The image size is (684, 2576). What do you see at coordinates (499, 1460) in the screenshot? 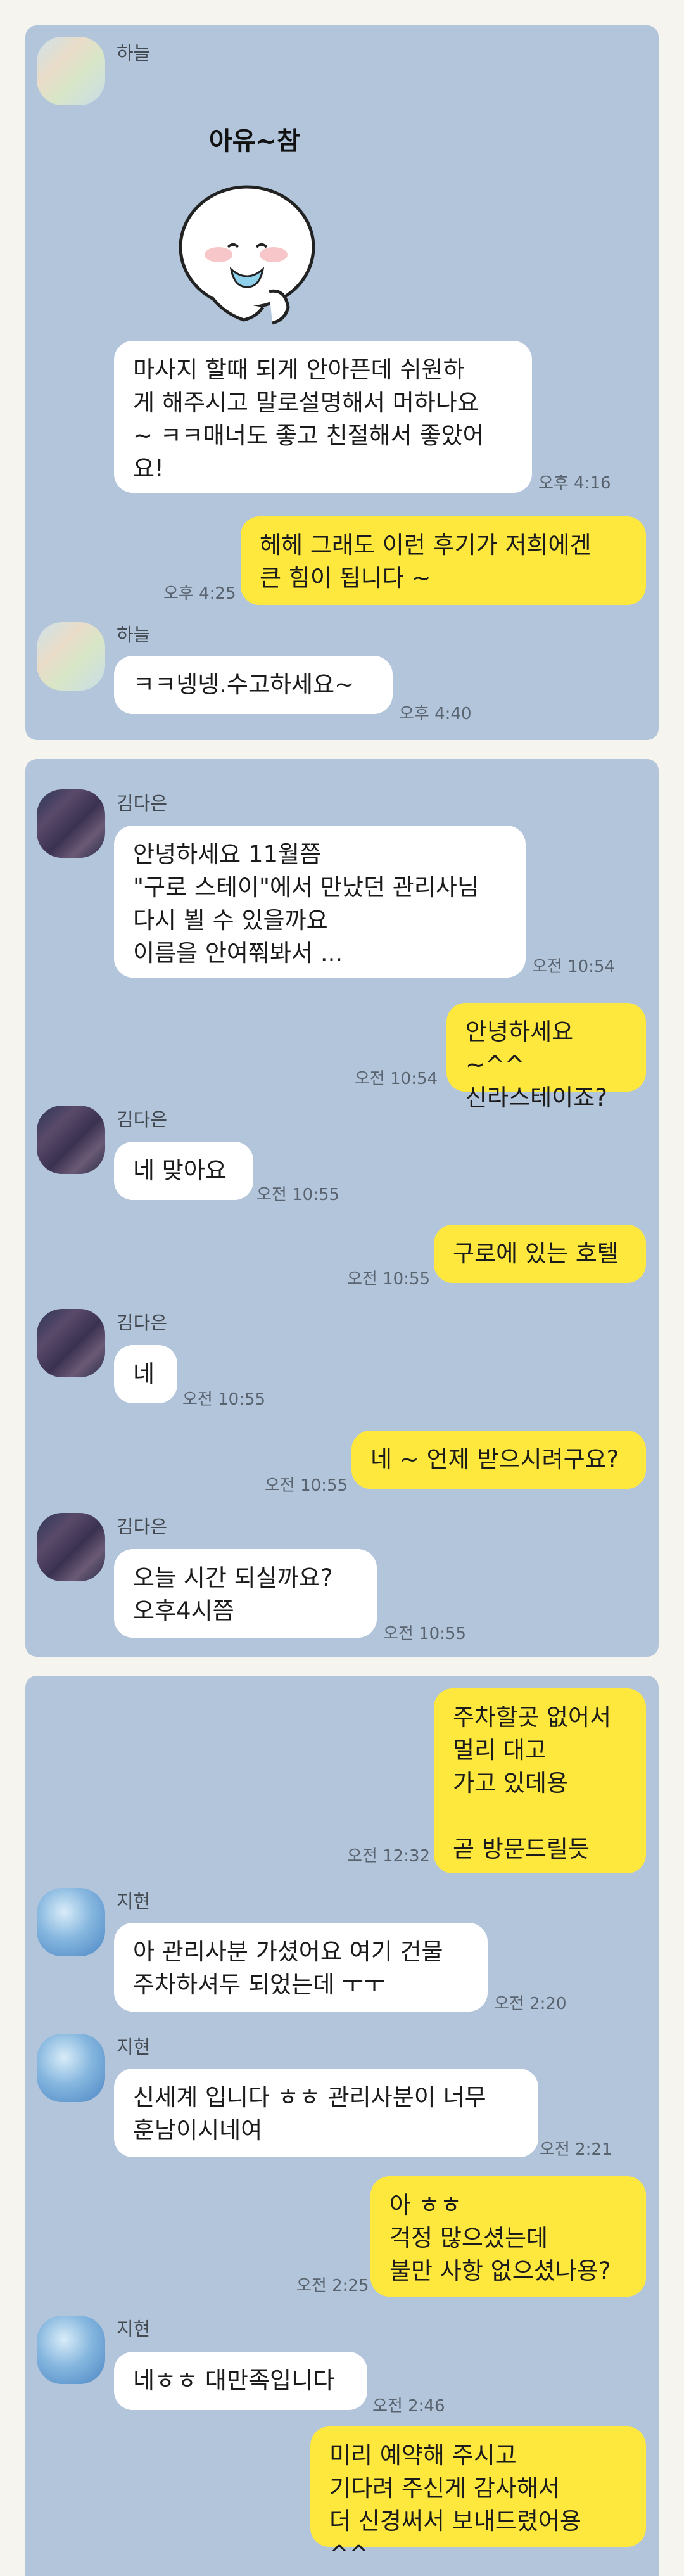
I see `message-bubble: 네 ~ 언제 받으시려구요?` at bounding box center [499, 1460].